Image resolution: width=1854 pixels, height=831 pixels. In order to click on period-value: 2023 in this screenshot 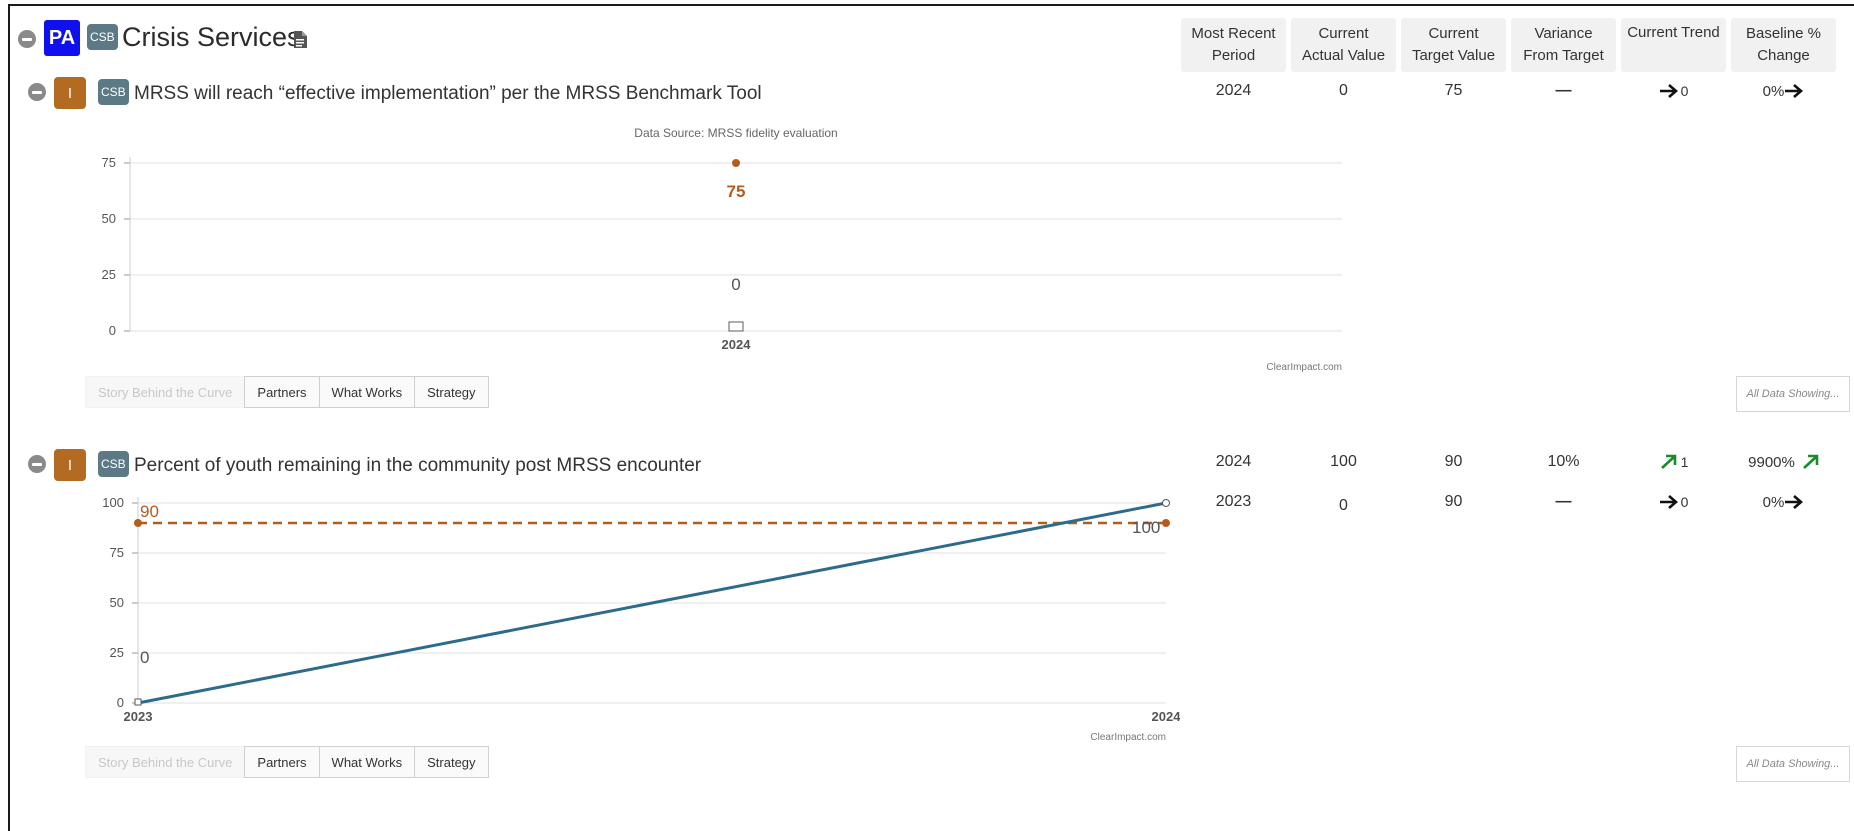, I will do `click(1233, 501)`.